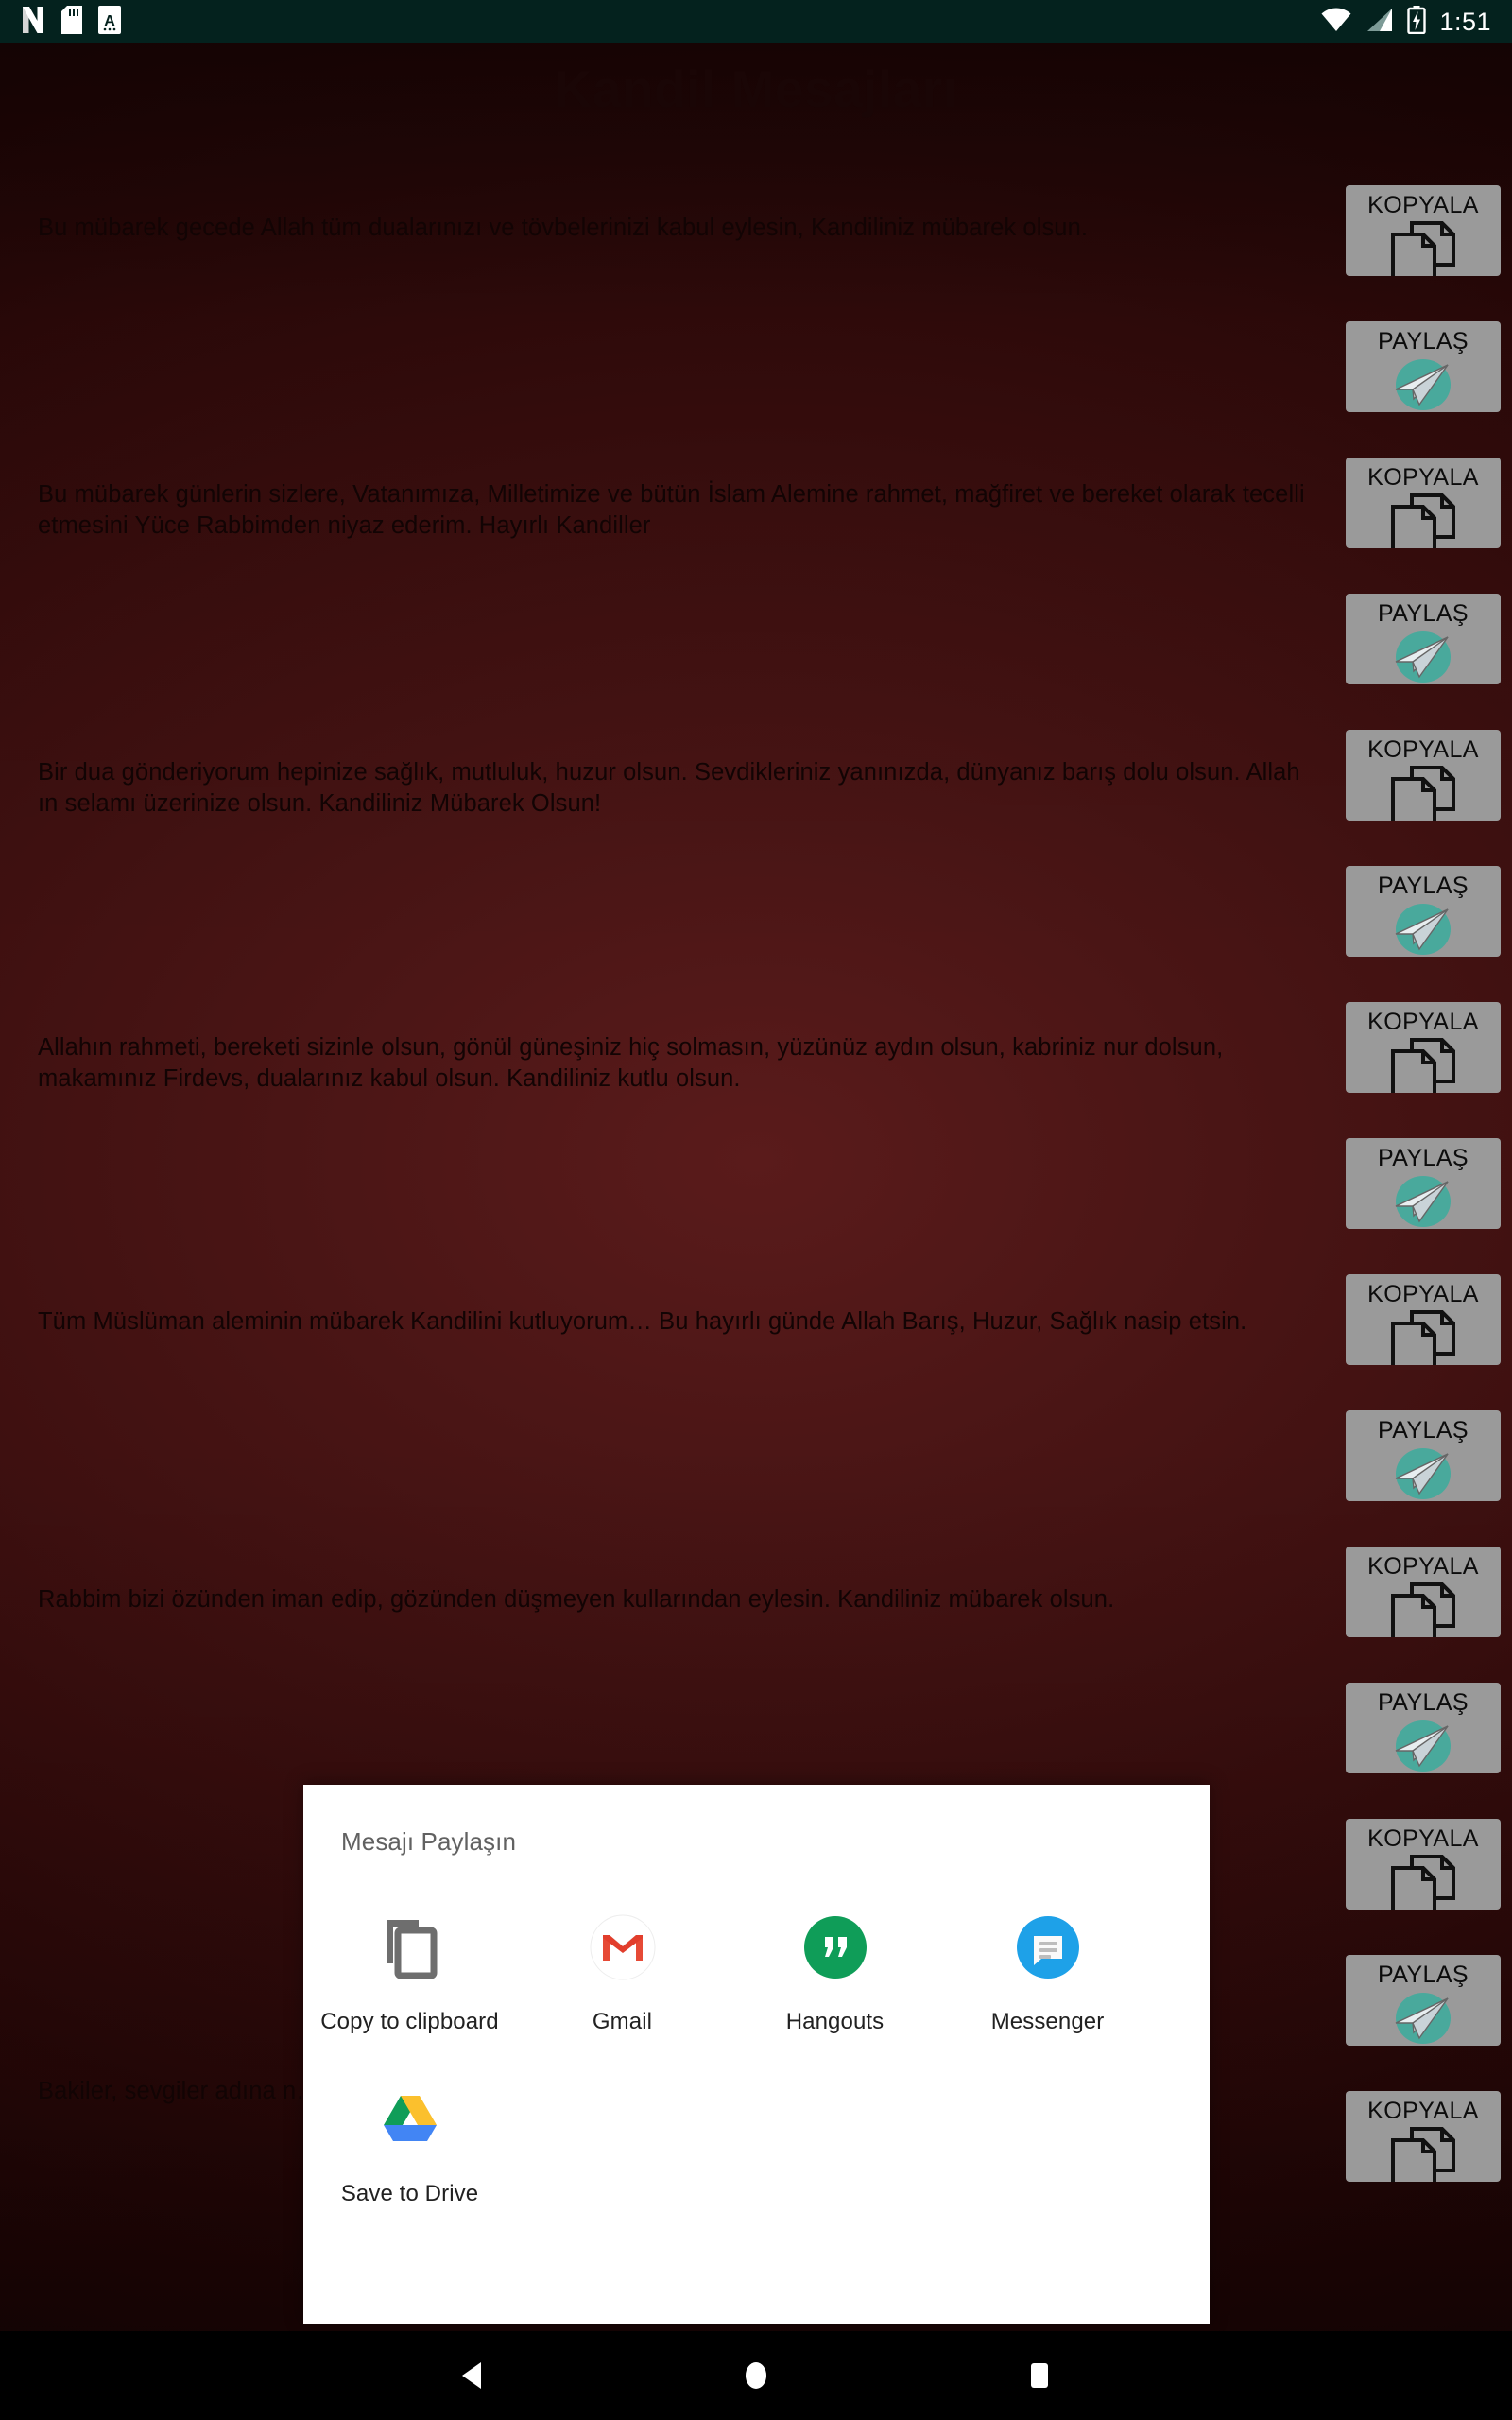 The height and width of the screenshot is (2420, 1512). I want to click on share-target-label: Gmail, so click(622, 2021).